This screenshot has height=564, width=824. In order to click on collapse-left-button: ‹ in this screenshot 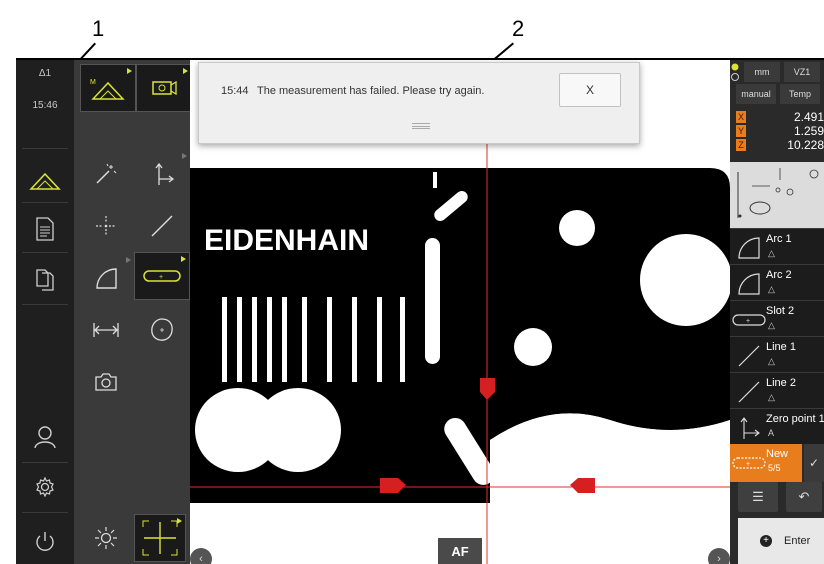, I will do `click(201, 556)`.